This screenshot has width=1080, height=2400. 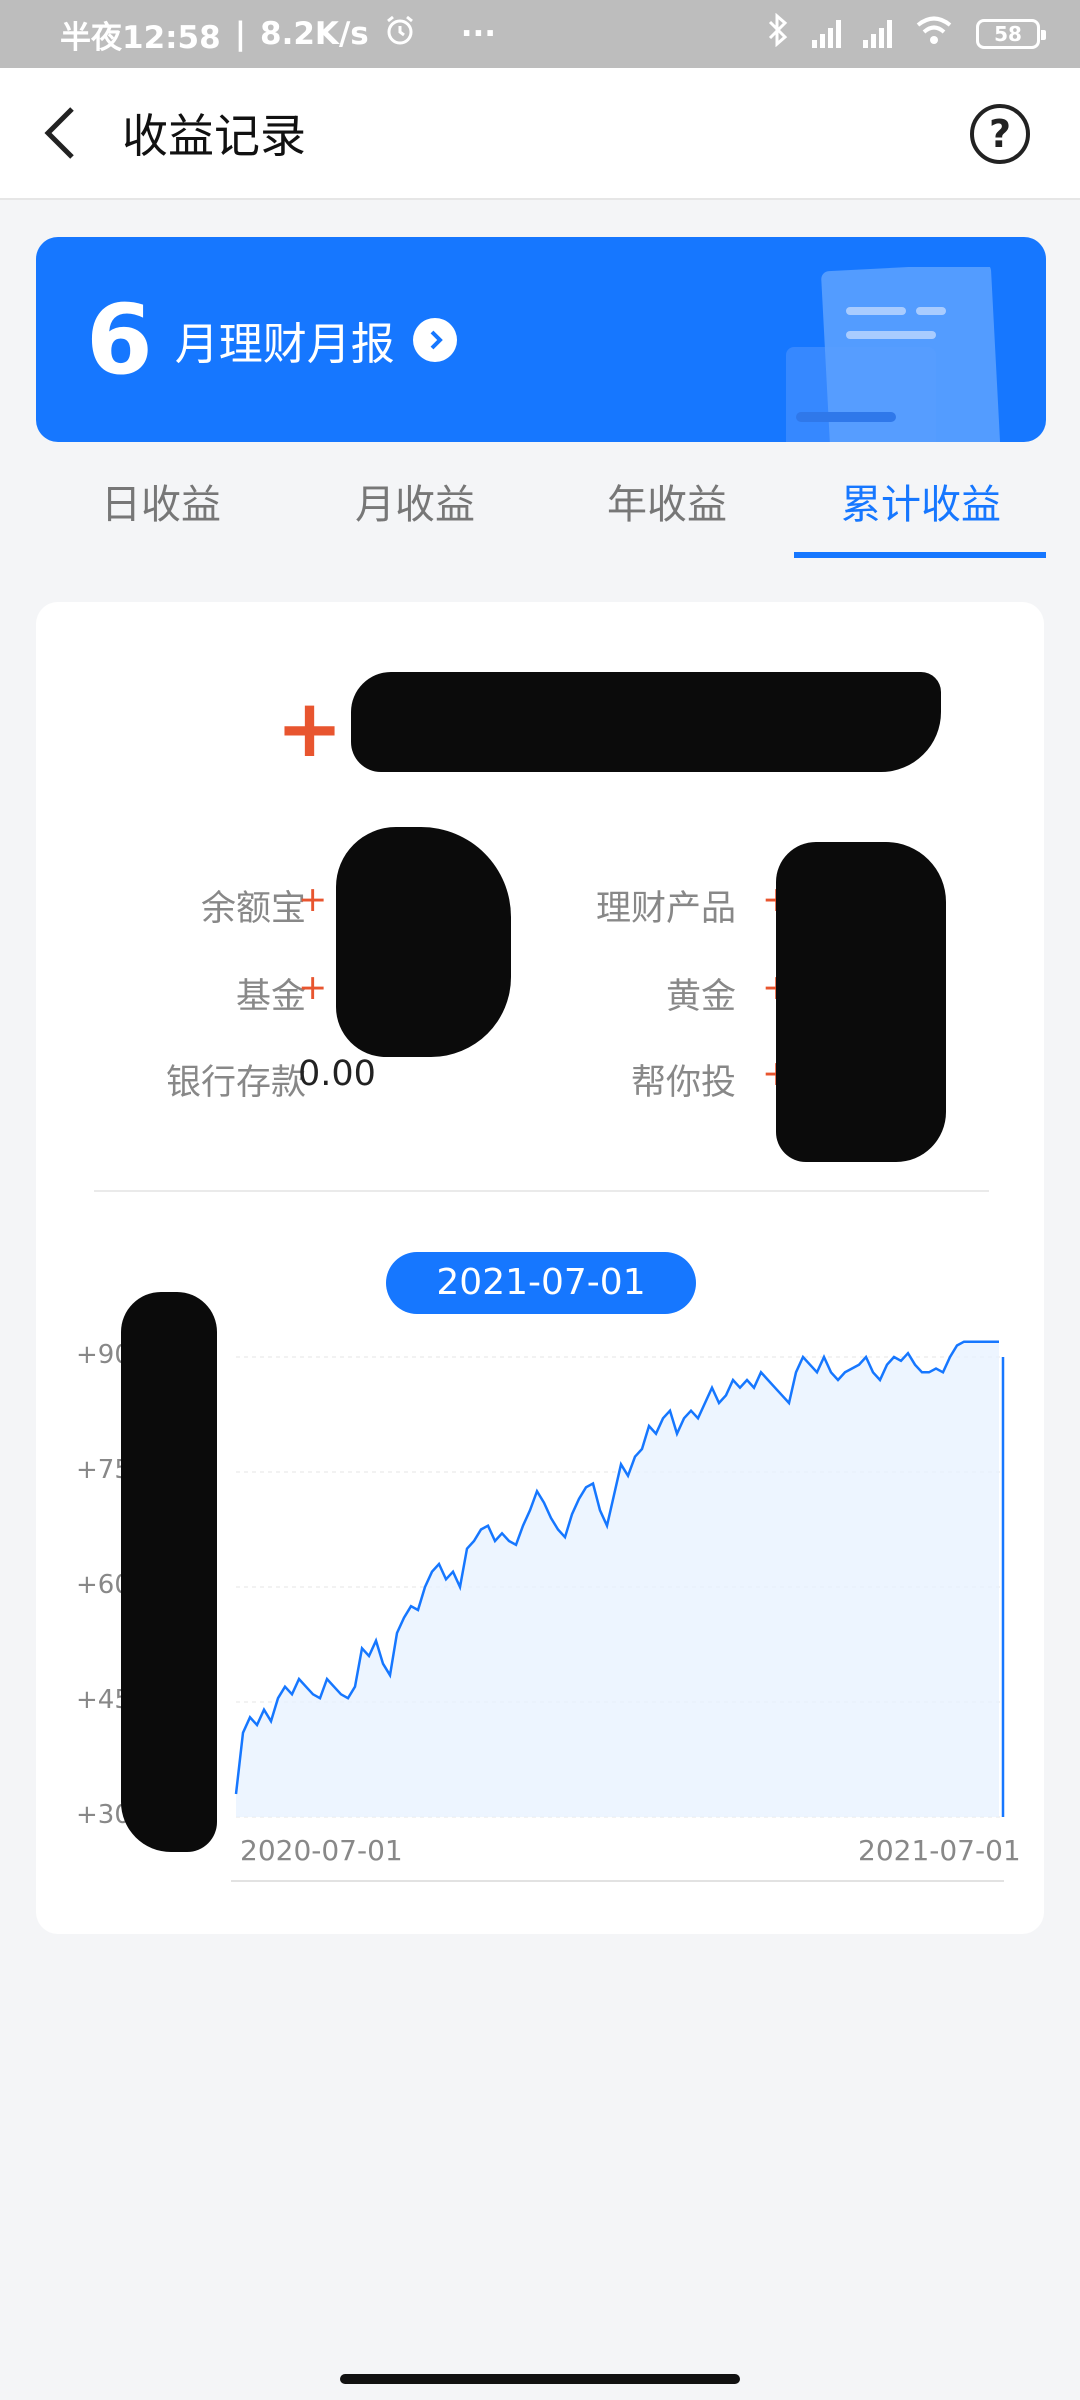 What do you see at coordinates (253, 909) in the screenshot?
I see `label-yuebao: 余额宝` at bounding box center [253, 909].